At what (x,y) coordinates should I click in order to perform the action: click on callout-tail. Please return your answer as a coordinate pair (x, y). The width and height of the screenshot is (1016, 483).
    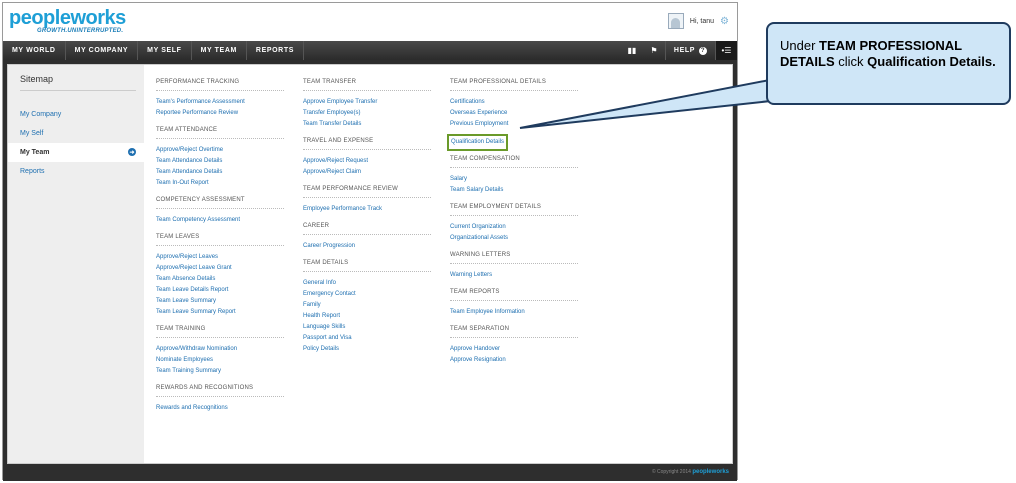
    Looking at the image, I should click on (650, 102).